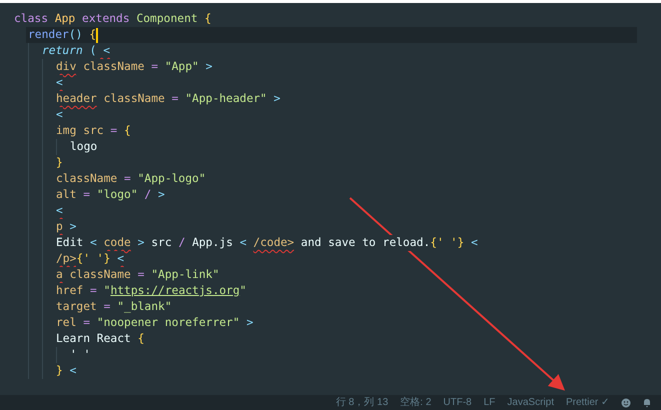  I want to click on code-line: } <, so click(67, 371).